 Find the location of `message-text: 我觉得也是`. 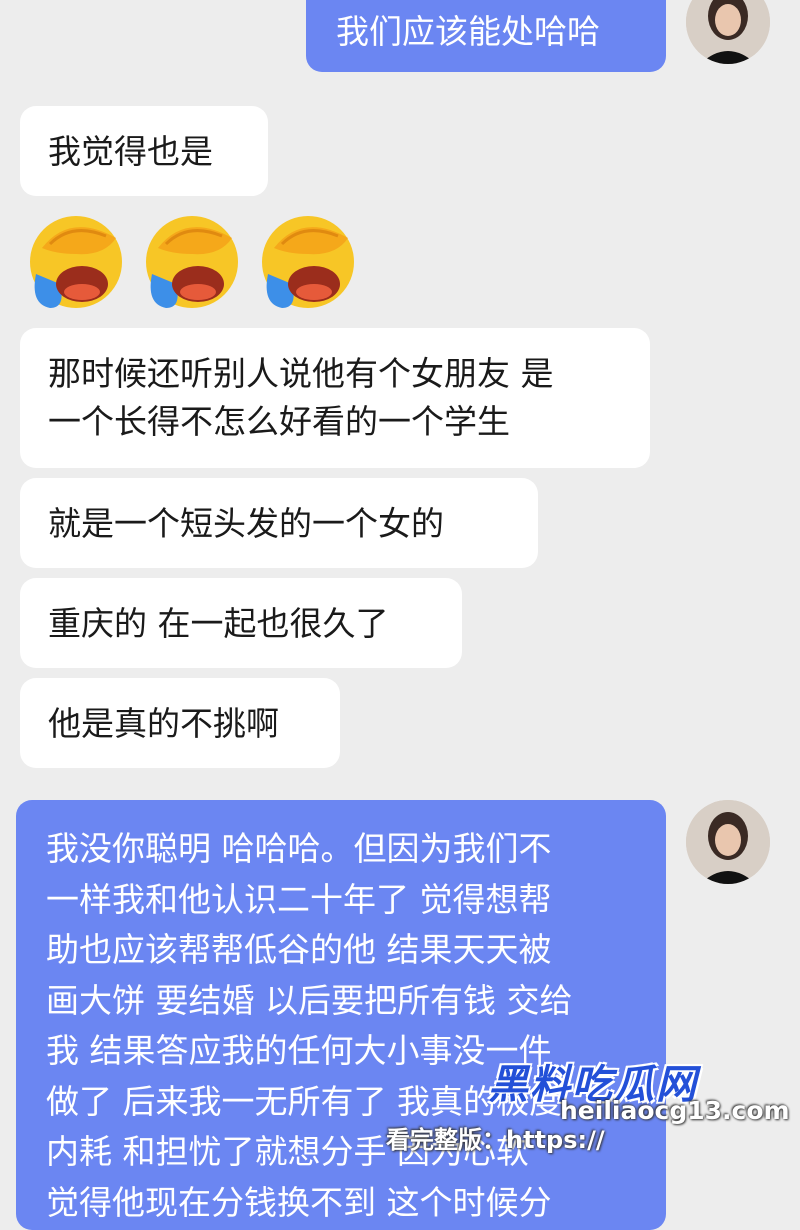

message-text: 我觉得也是 is located at coordinates (130, 151).